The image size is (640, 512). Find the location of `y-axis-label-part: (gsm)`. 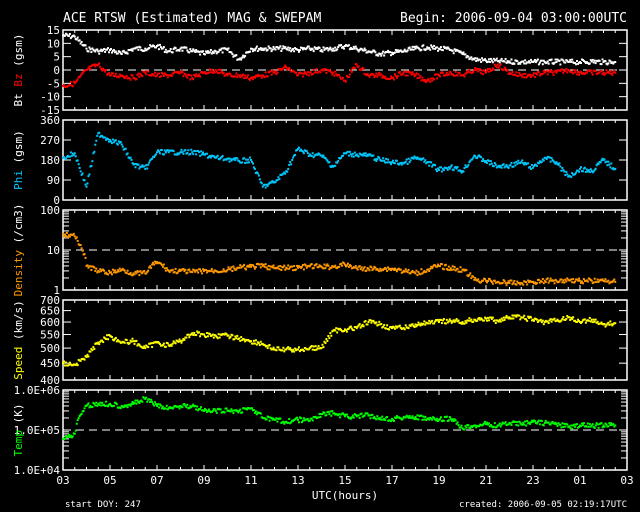

y-axis-label-part: (gsm) is located at coordinates (18, 54).